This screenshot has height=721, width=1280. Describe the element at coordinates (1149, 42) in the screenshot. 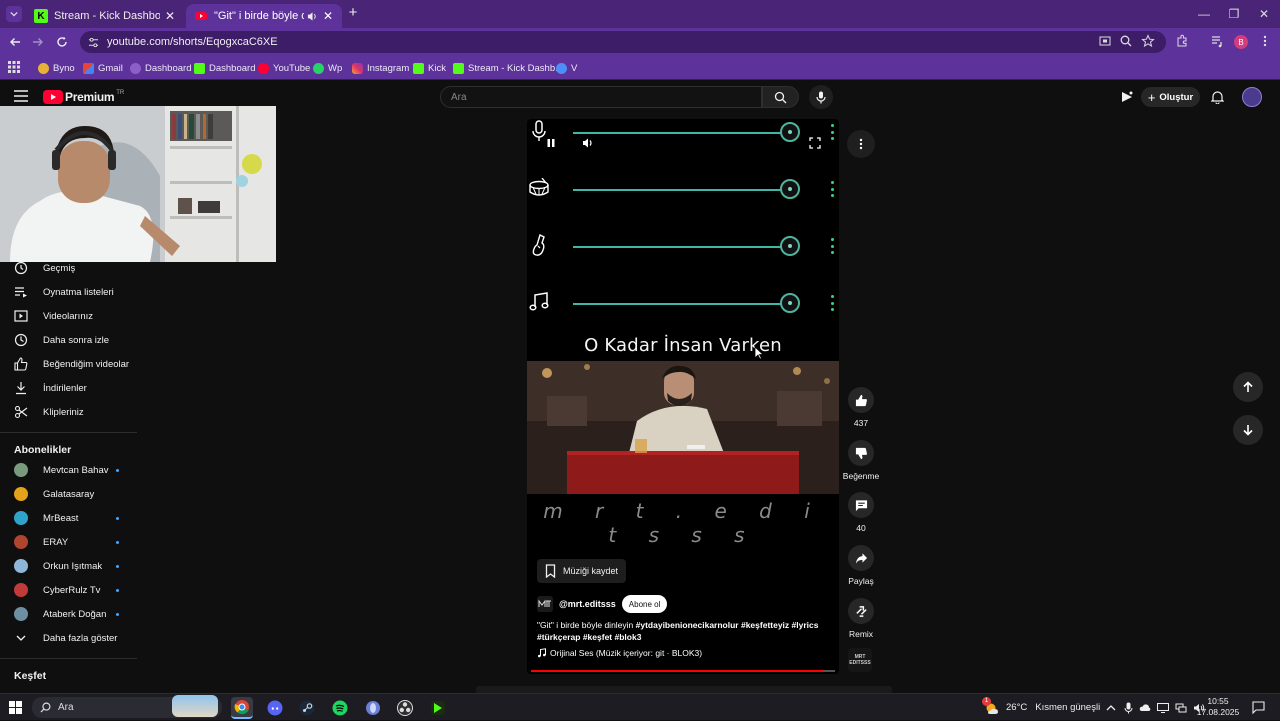

I see `bookmark-star-icon` at that location.